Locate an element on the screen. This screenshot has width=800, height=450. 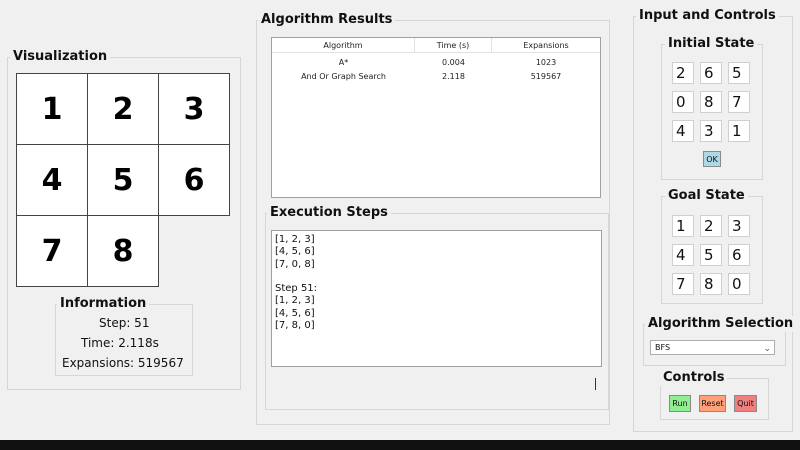
col-header-expansions: Expansions is located at coordinates (546, 45).